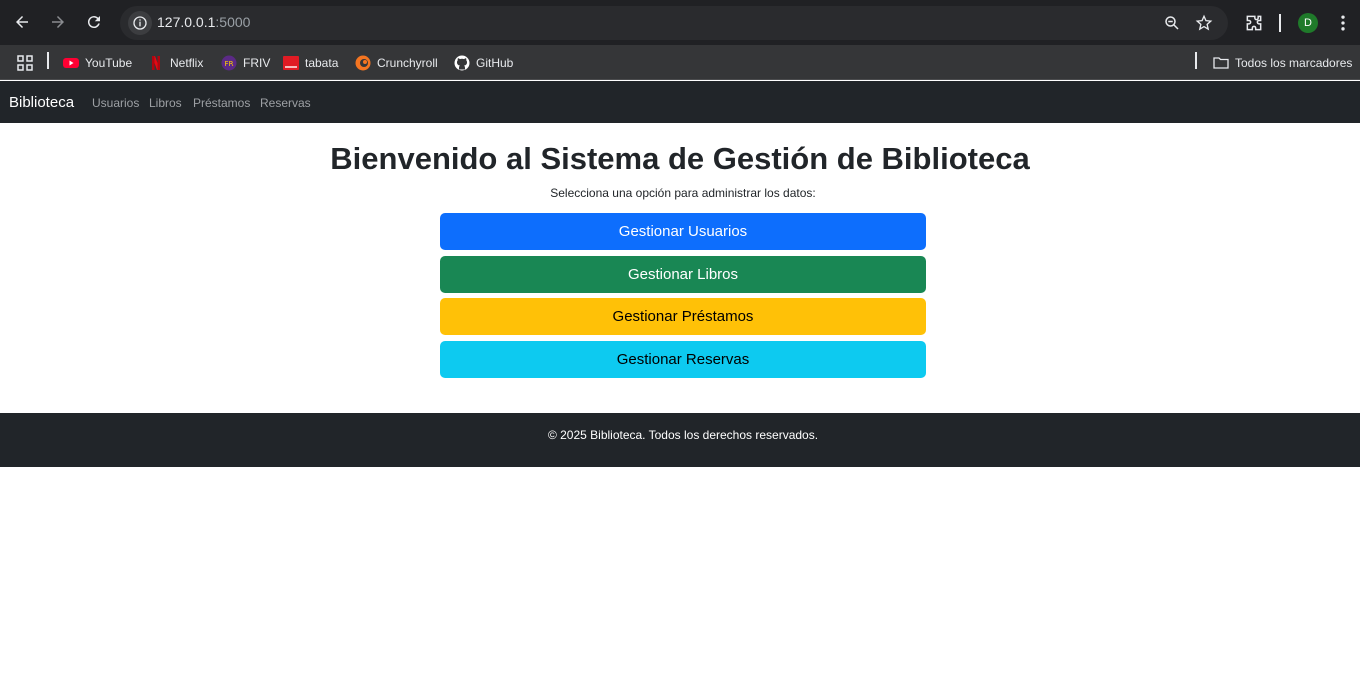  I want to click on browser-menu-button, so click(1343, 23).